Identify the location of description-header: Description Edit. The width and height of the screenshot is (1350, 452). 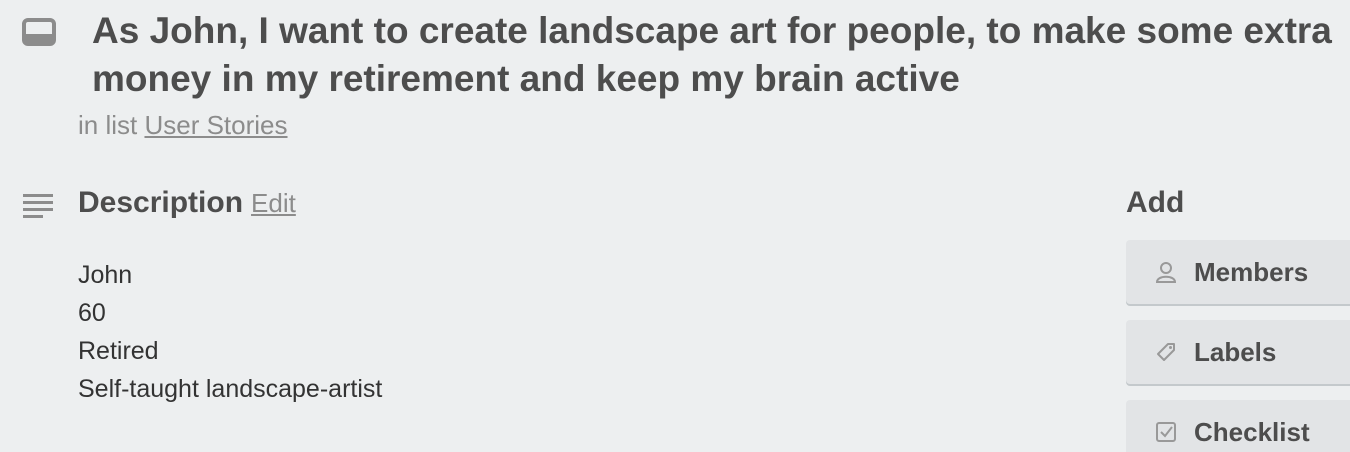
(187, 203).